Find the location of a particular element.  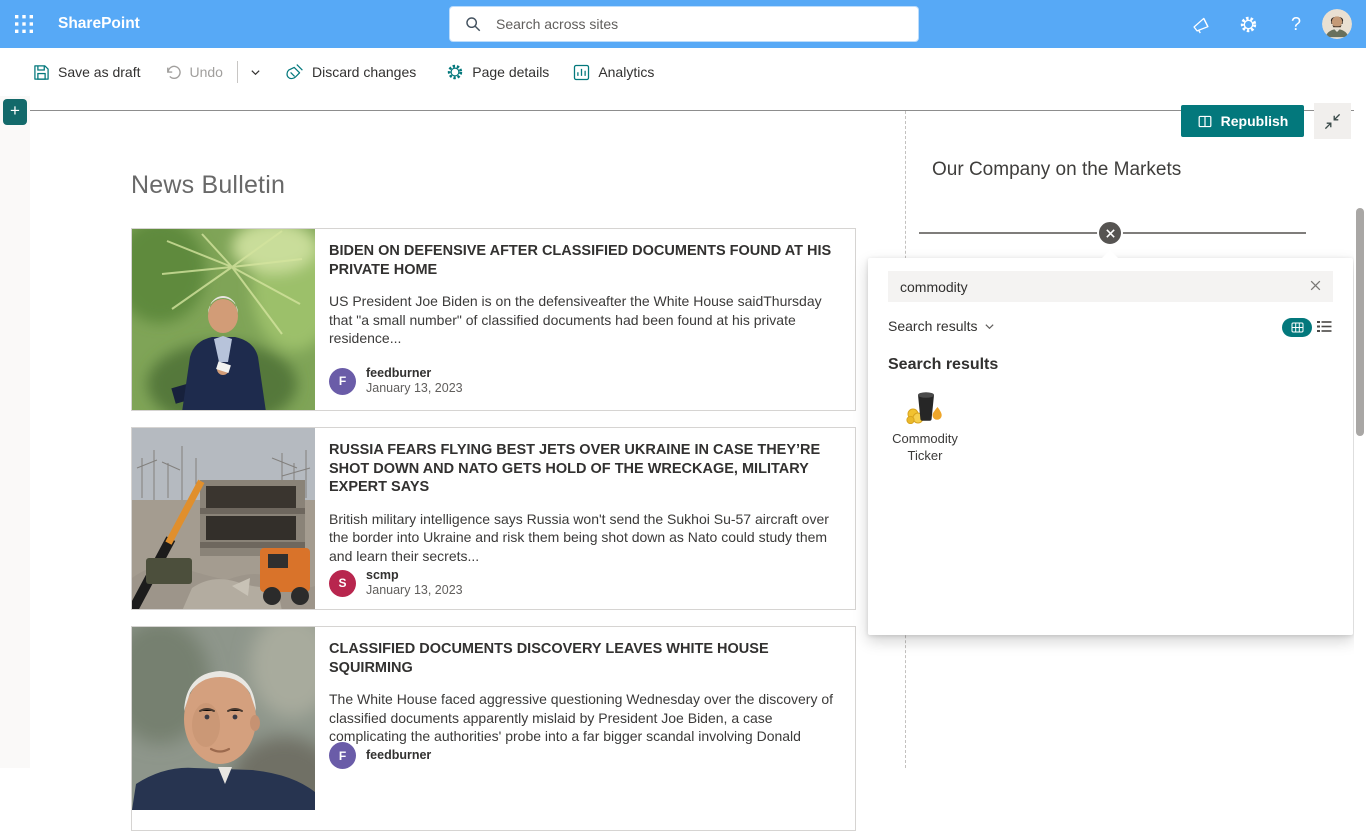

broom-discard-icon is located at coordinates (294, 71).